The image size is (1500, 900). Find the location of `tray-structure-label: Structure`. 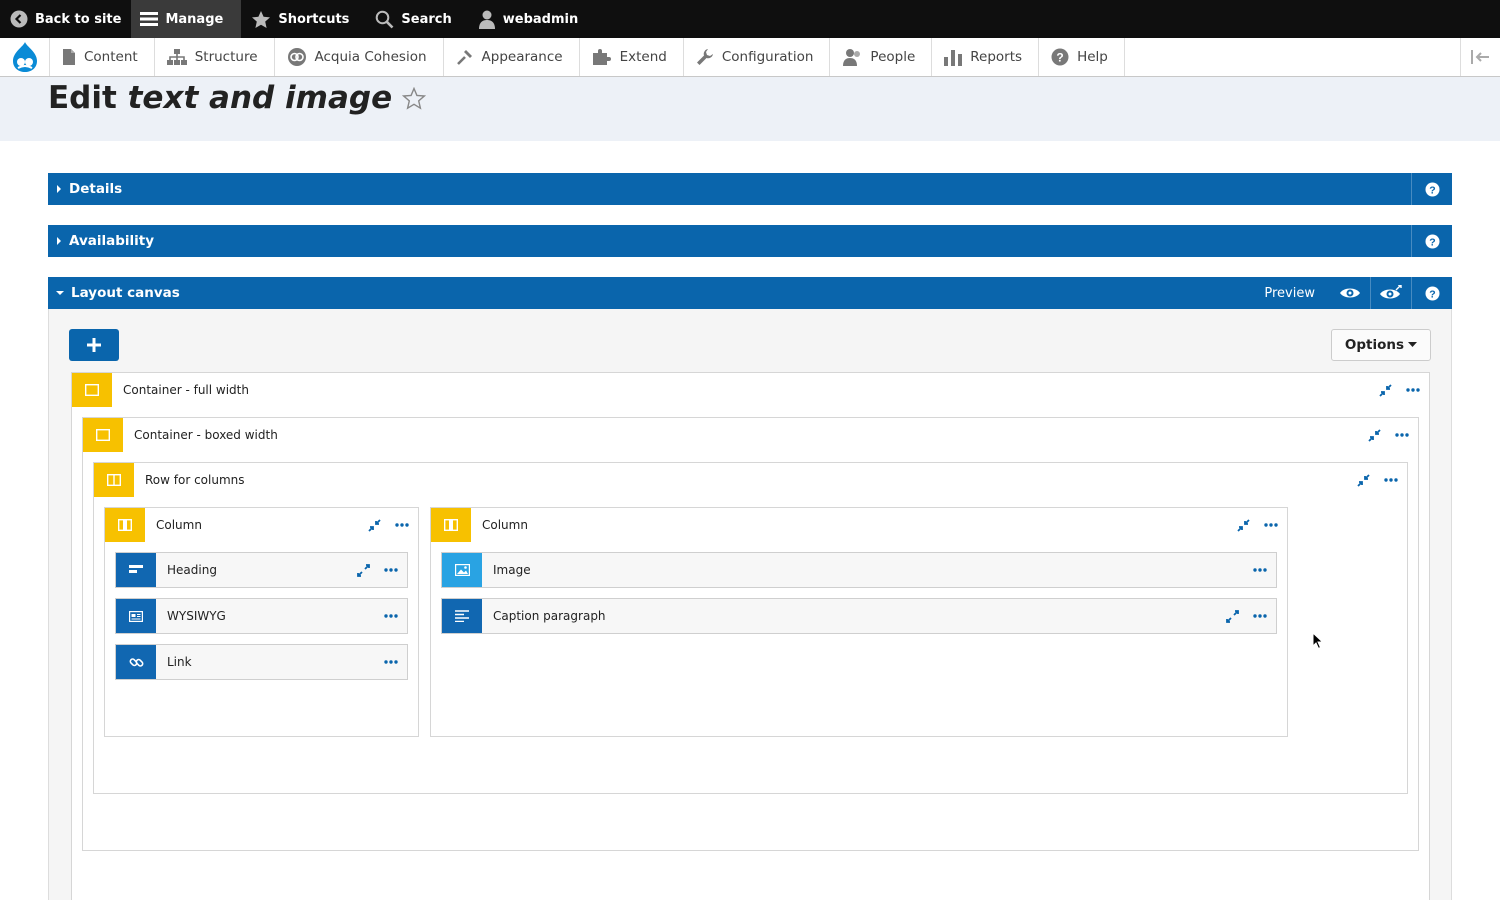

tray-structure-label: Structure is located at coordinates (226, 57).